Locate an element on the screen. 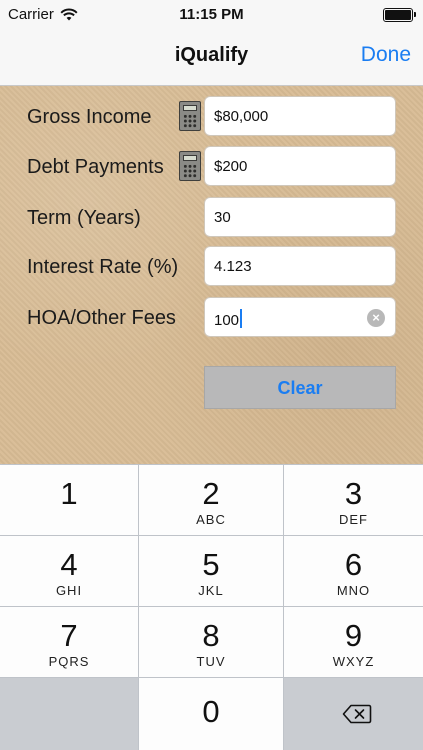 The width and height of the screenshot is (423, 750). key-letters: TUV is located at coordinates (211, 661).